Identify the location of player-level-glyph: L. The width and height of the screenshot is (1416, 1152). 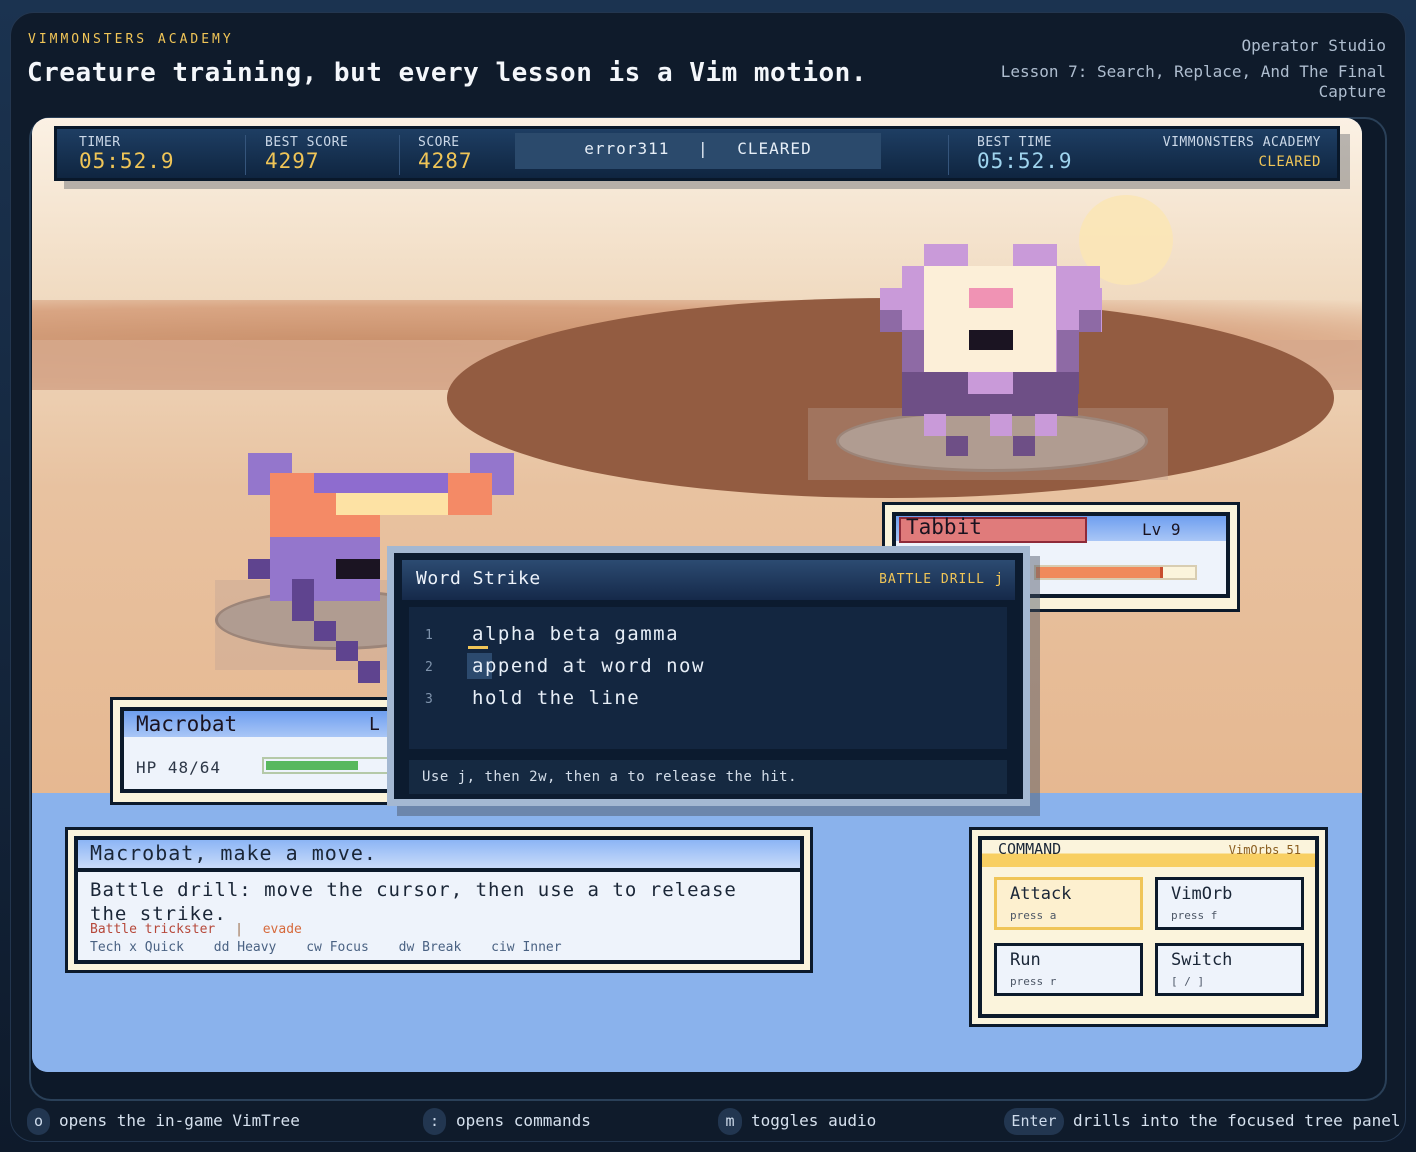
(374, 724).